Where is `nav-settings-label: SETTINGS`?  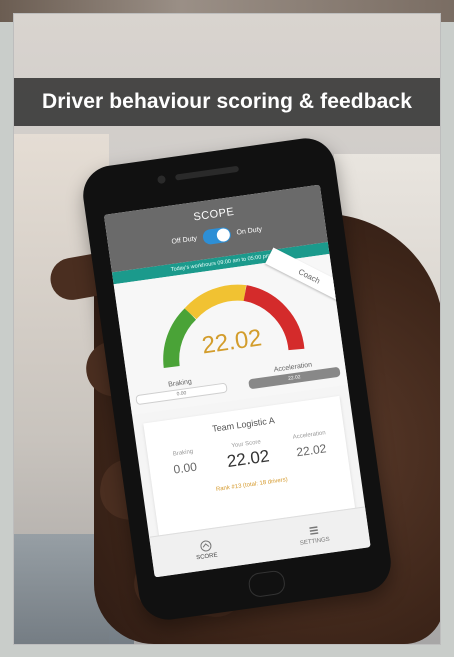
nav-settings-label: SETTINGS is located at coordinates (315, 541).